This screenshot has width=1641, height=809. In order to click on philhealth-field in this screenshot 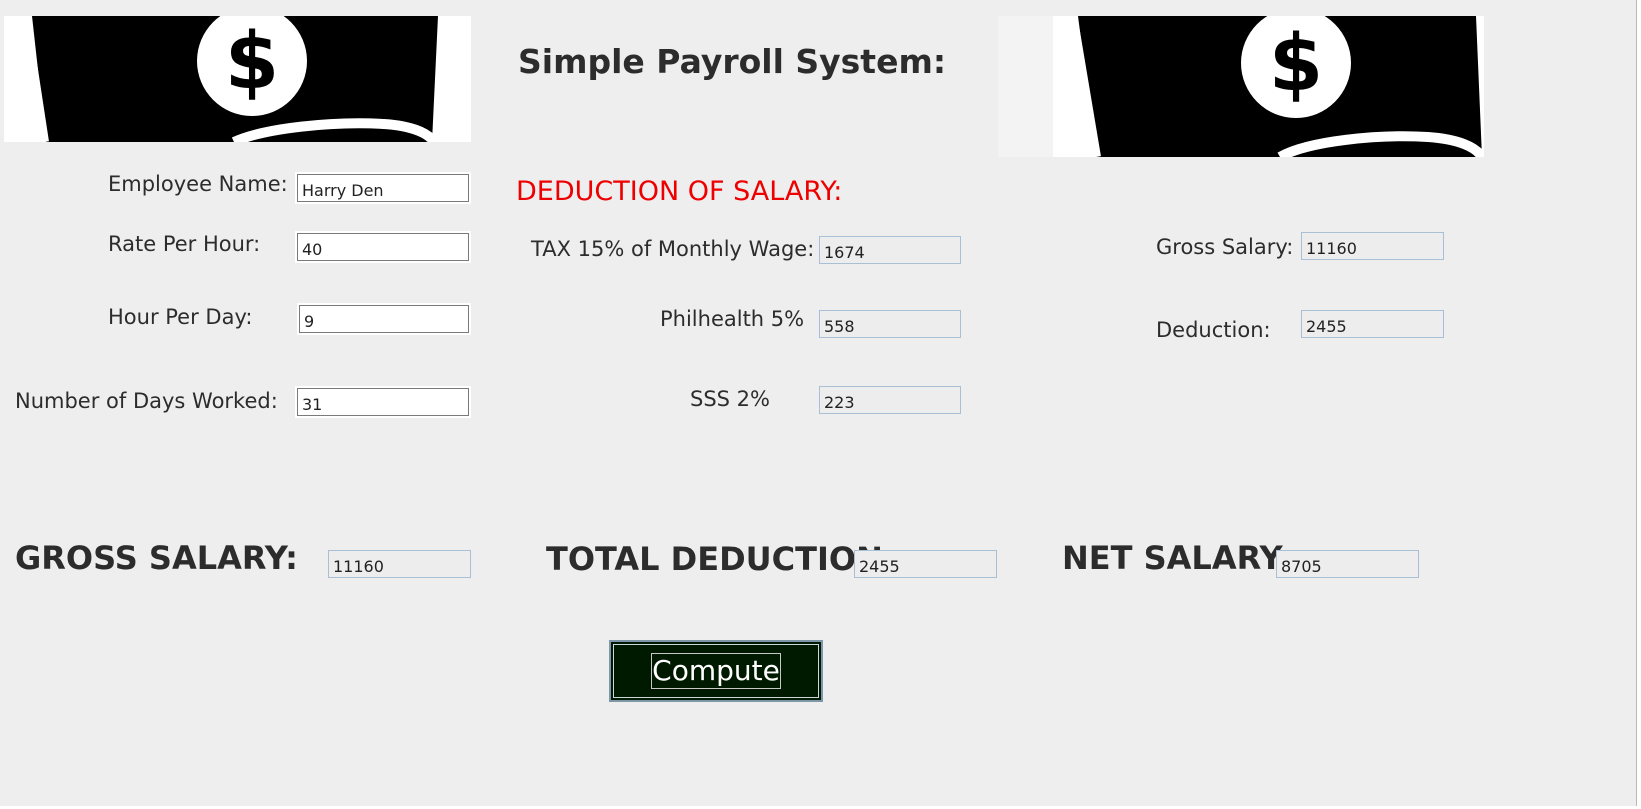, I will do `click(890, 324)`.